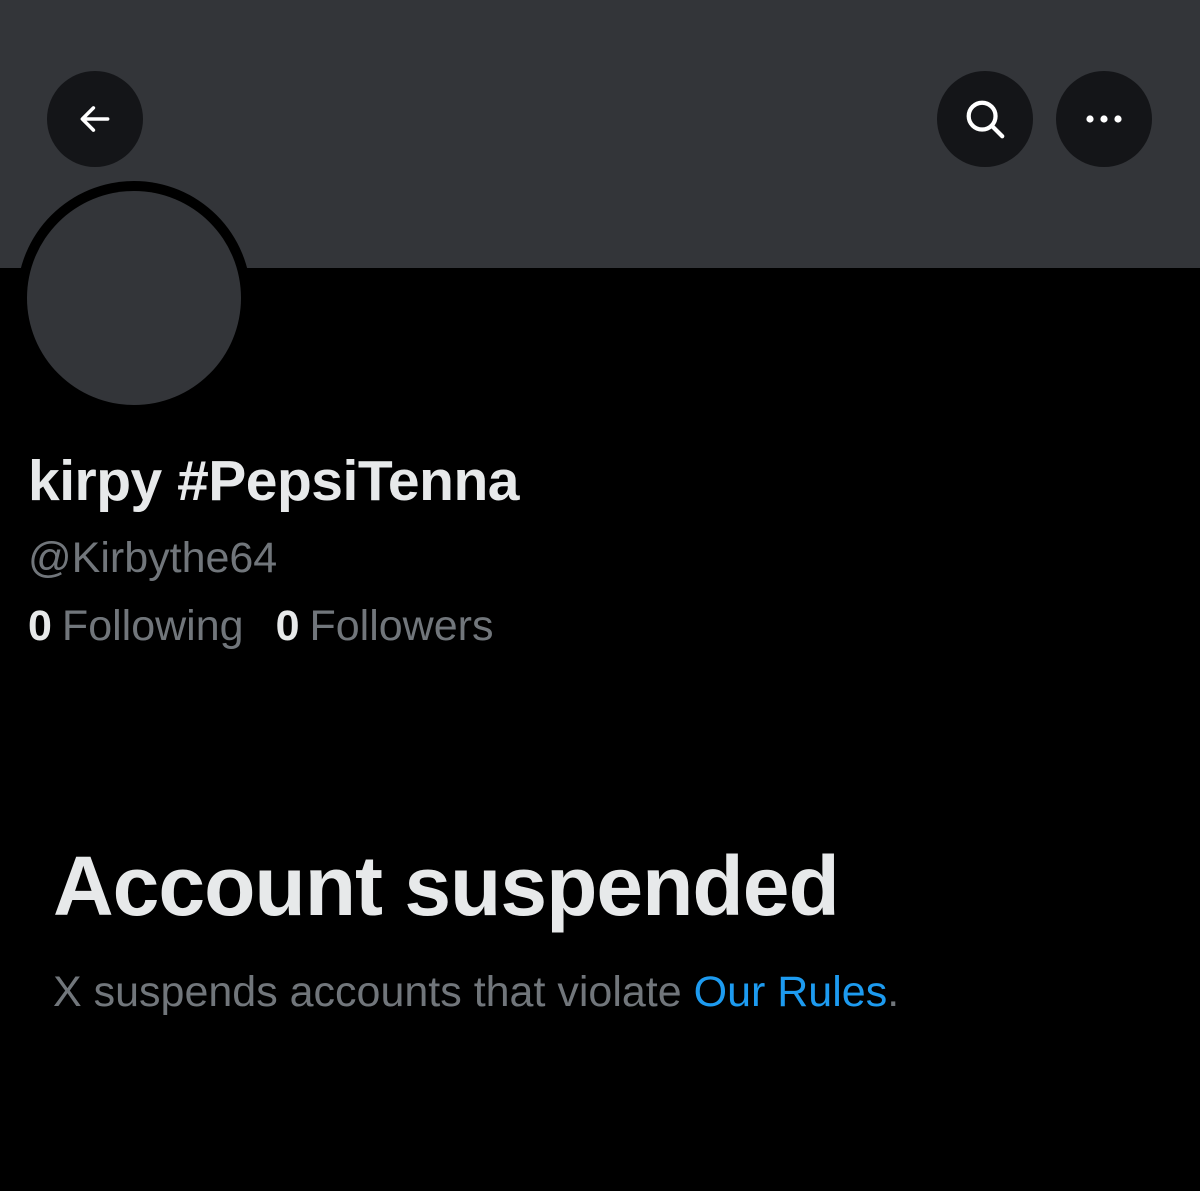 The image size is (1200, 1191). Describe the element at coordinates (134, 298) in the screenshot. I see `avatar` at that location.